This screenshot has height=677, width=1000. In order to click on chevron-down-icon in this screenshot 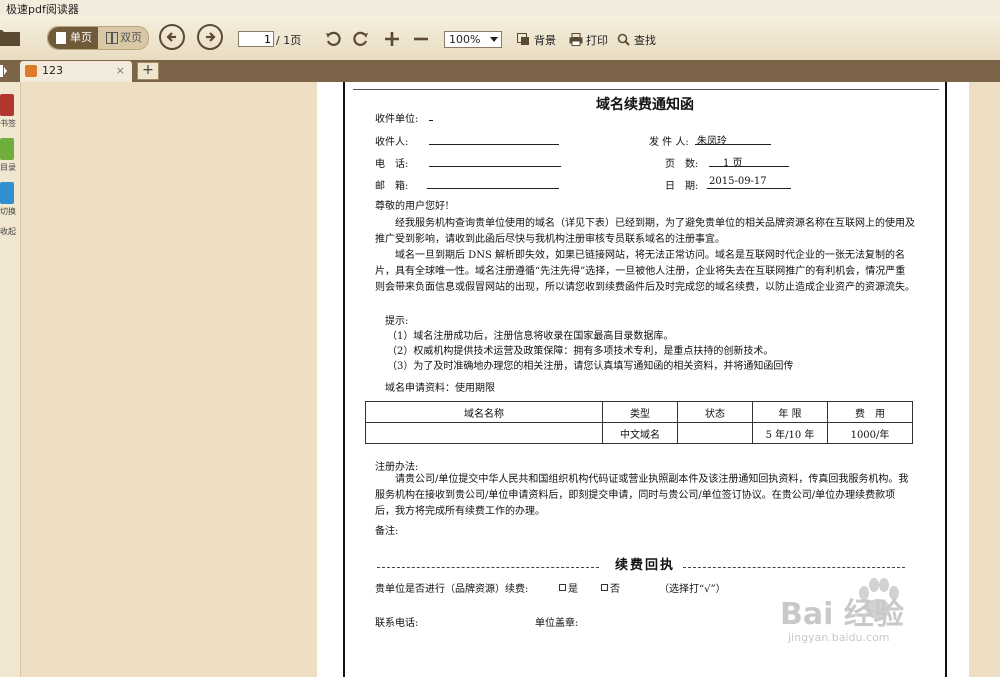, I will do `click(494, 39)`.